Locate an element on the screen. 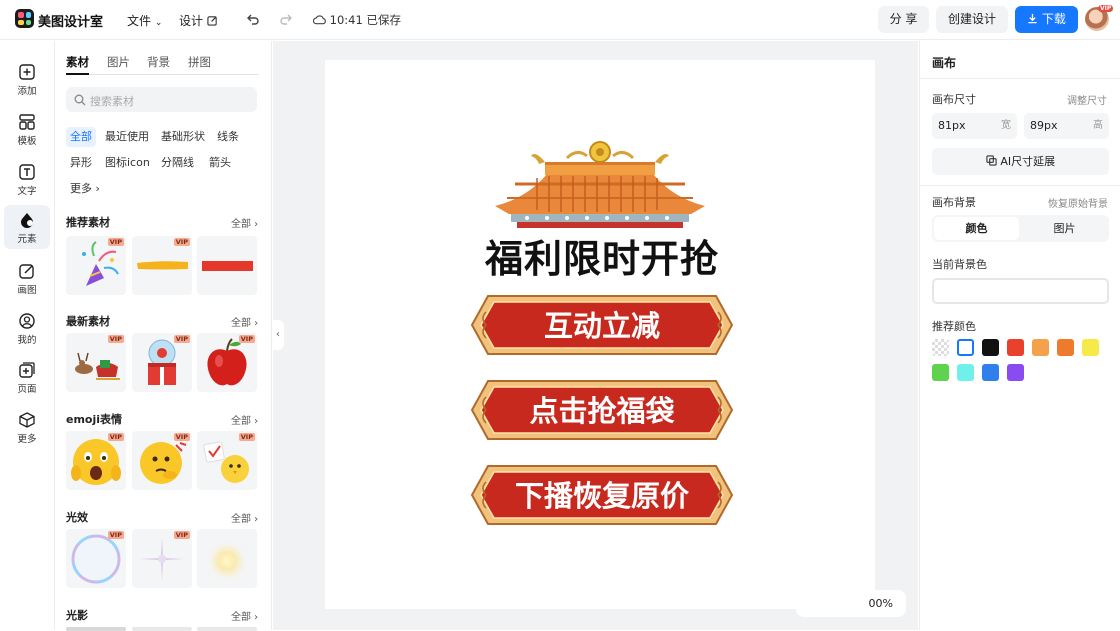 The image size is (1120, 631). canvas-button-1: 互动立减 is located at coordinates (602, 325).